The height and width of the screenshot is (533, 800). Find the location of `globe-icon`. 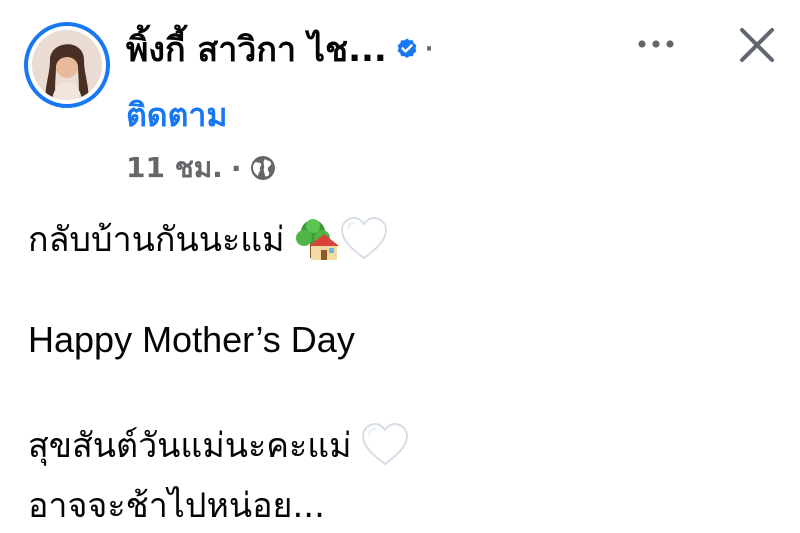

globe-icon is located at coordinates (263, 168).